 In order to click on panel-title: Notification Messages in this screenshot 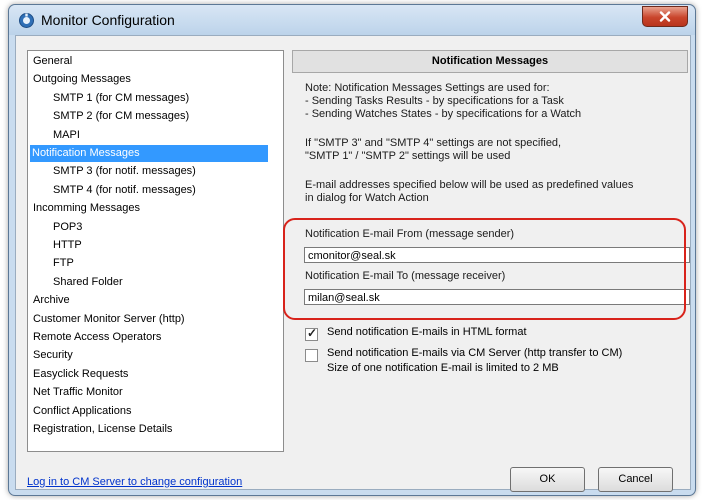, I will do `click(490, 61)`.